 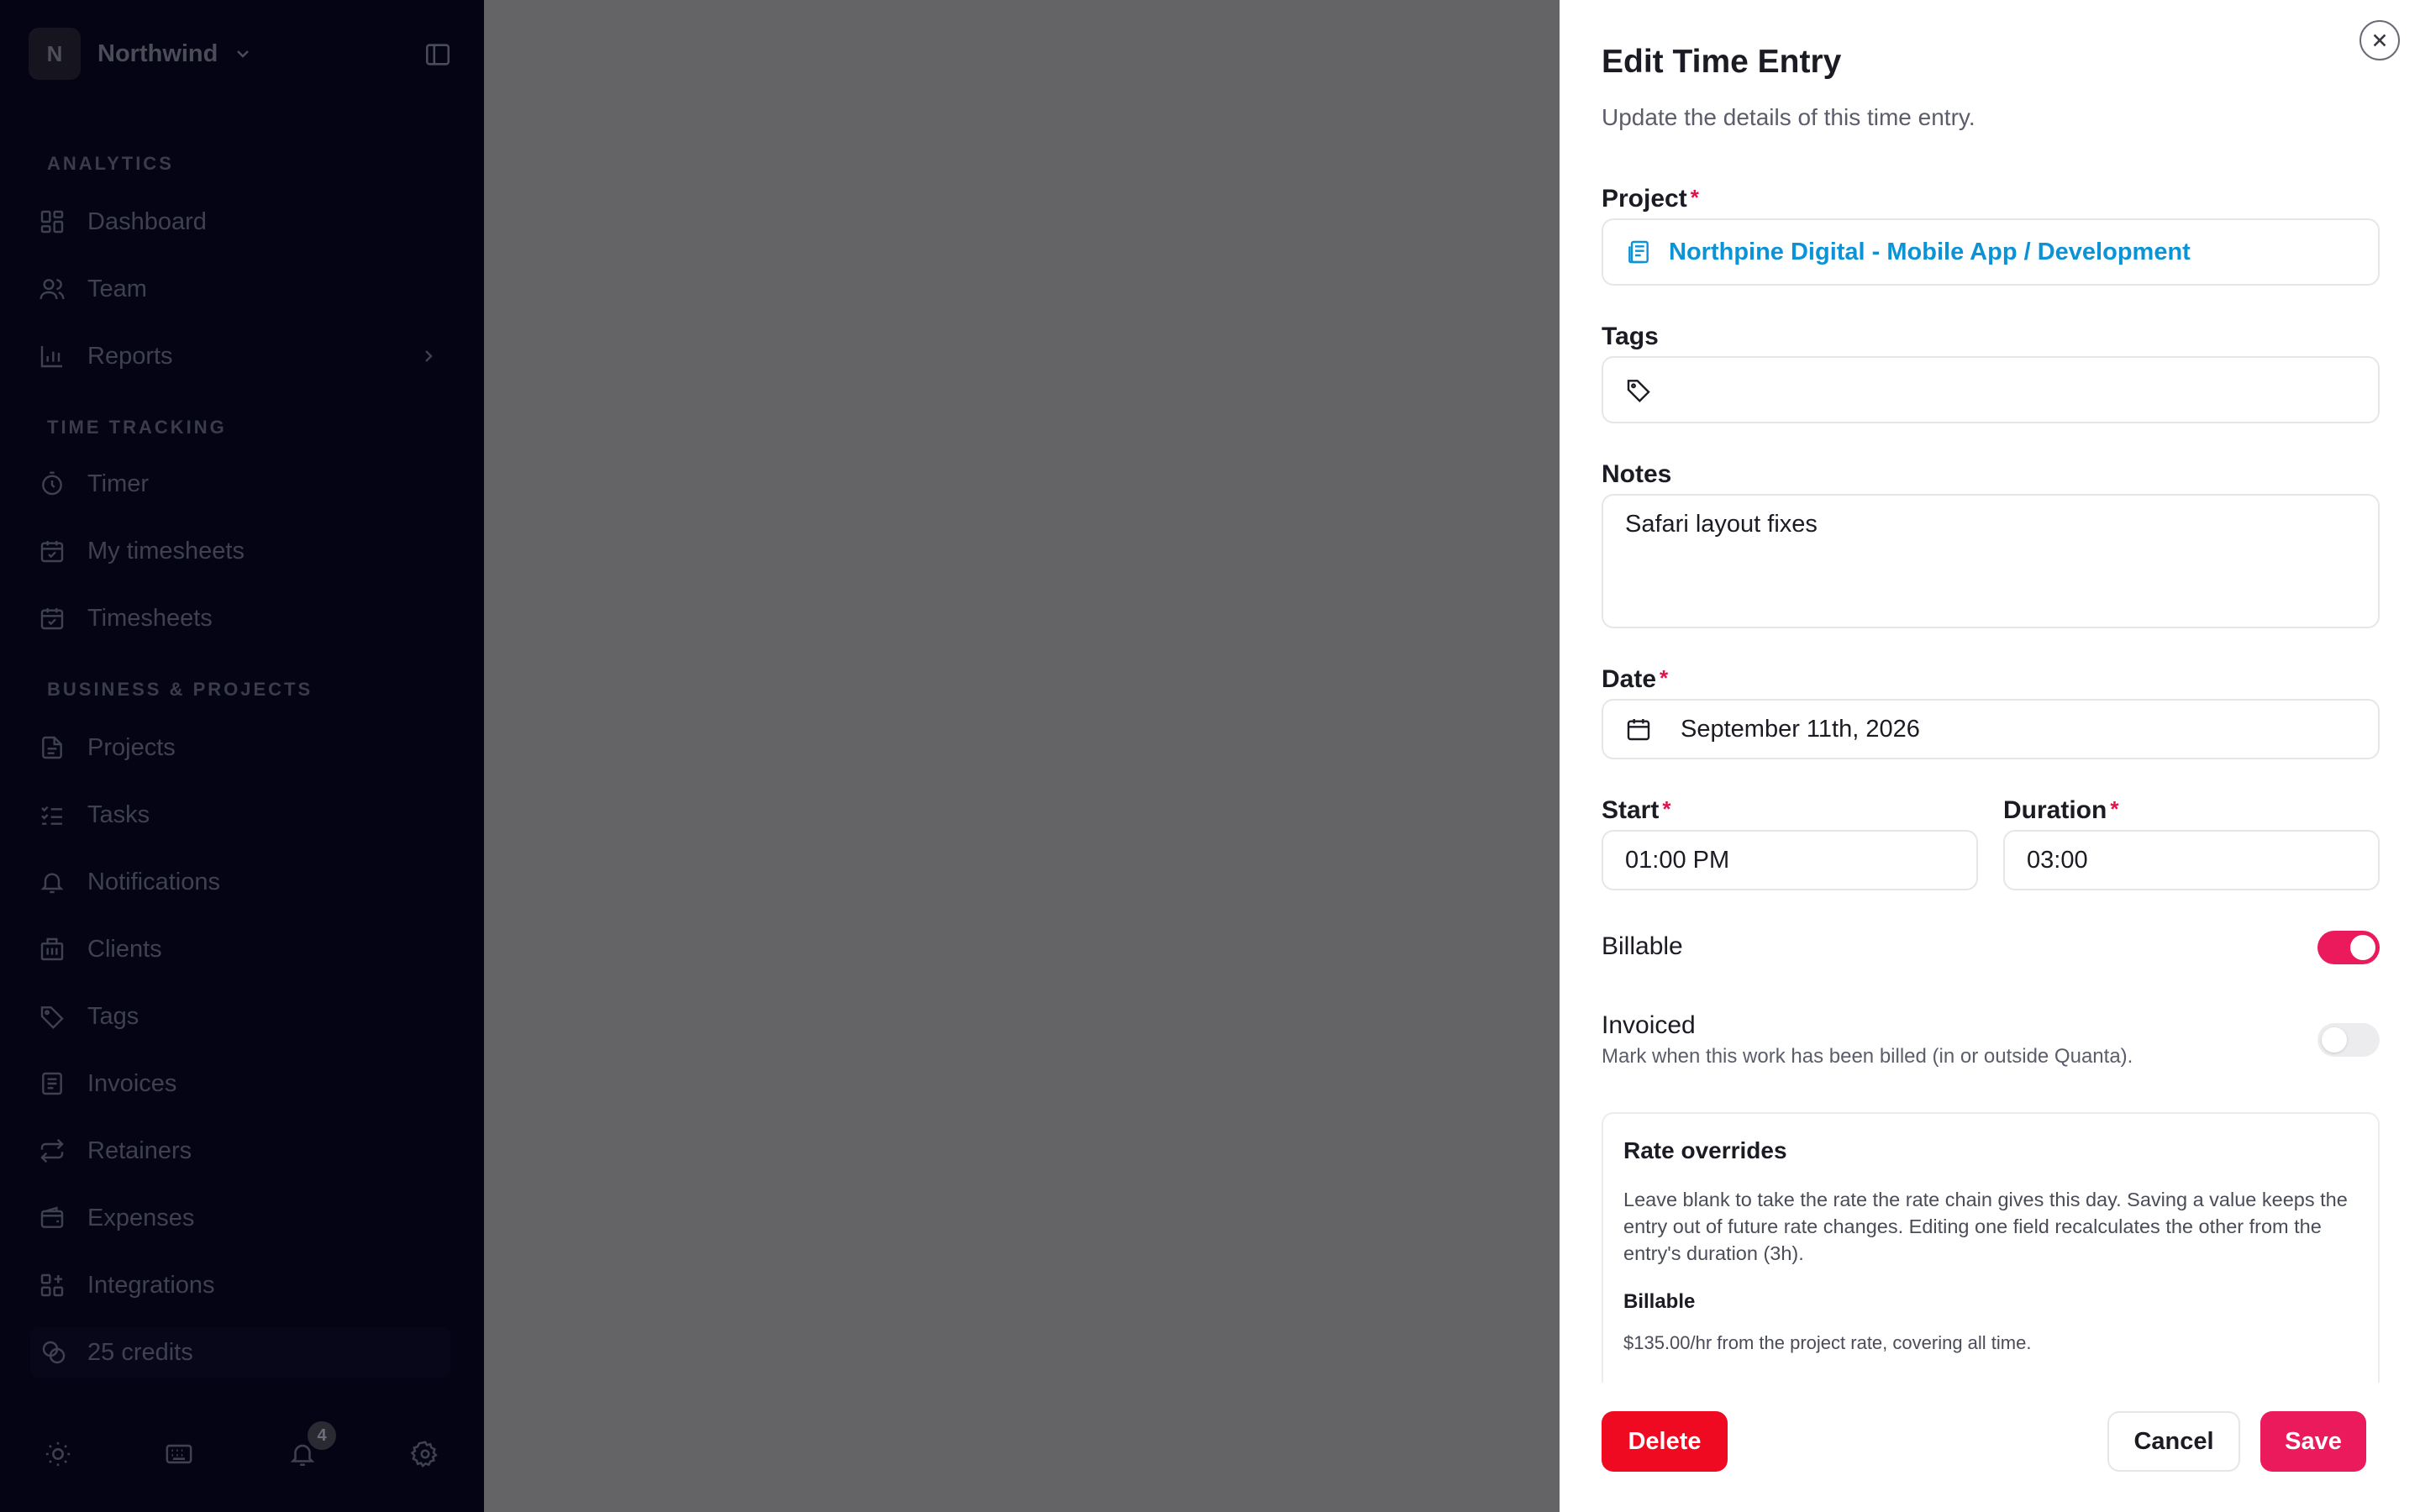 I want to click on timer-icon, so click(x=52, y=483).